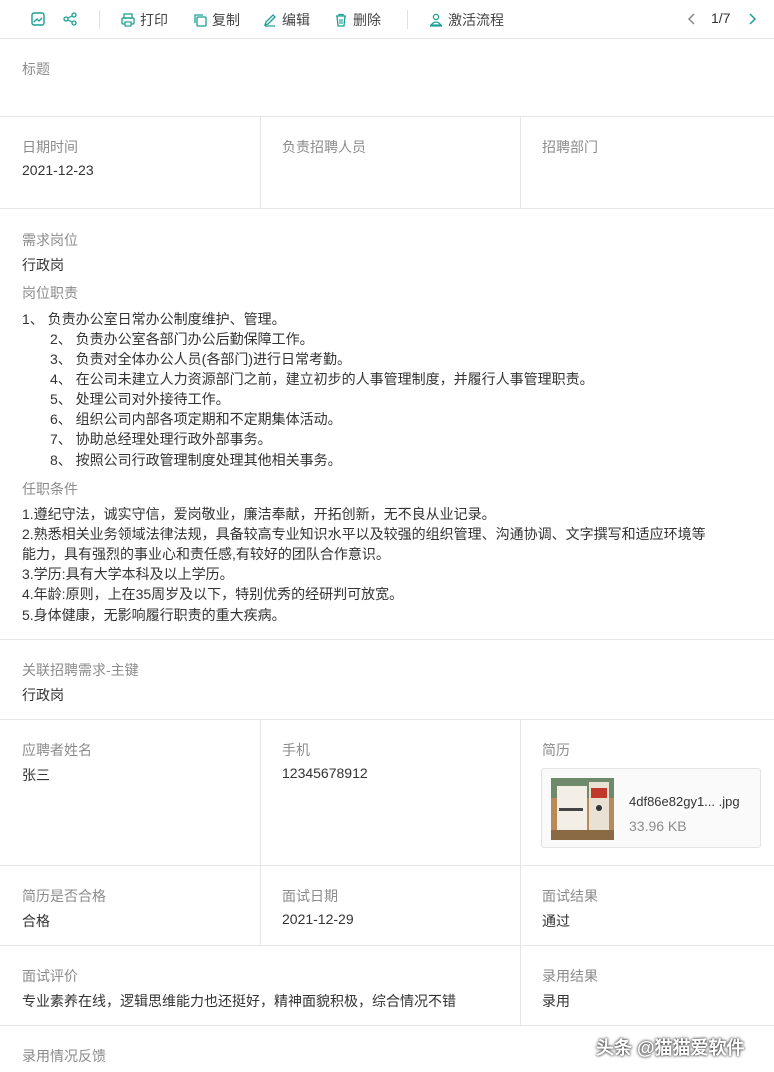  Describe the element at coordinates (161, 439) in the screenshot. I see `duty-item: 7、 协助总经理处理行政外部事务。` at that location.